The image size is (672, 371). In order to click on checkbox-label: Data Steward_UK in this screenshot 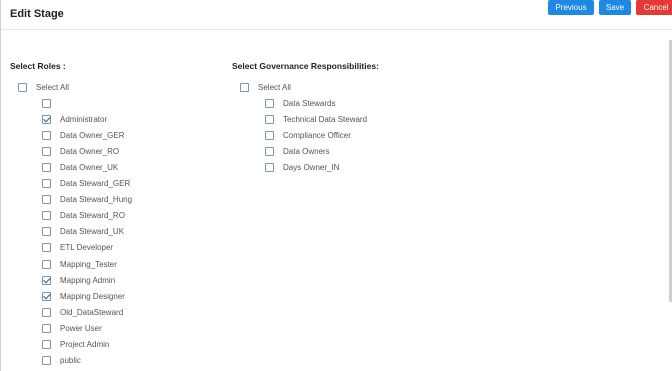, I will do `click(92, 232)`.